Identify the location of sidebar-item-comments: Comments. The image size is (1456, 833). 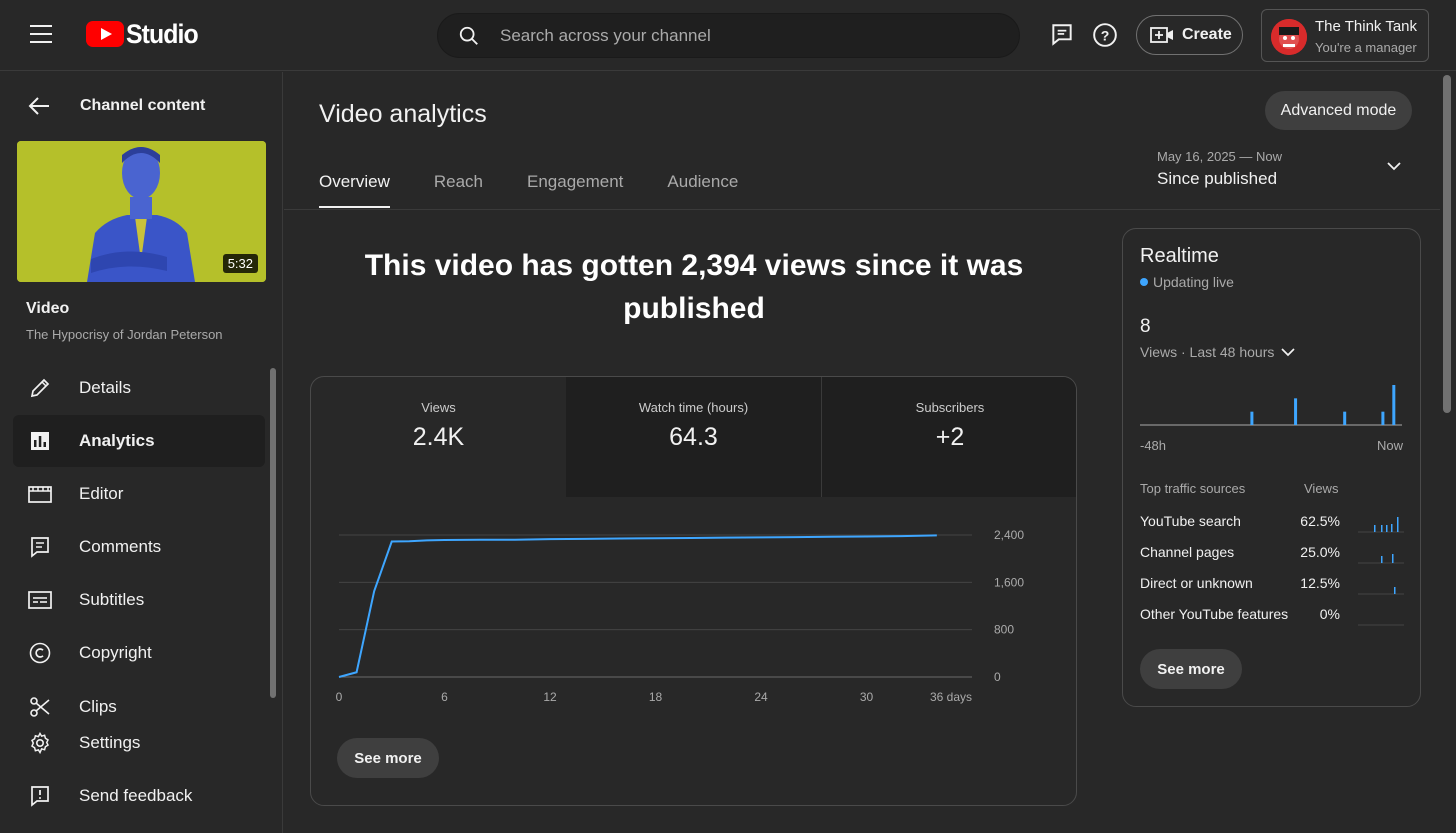
(139, 547).